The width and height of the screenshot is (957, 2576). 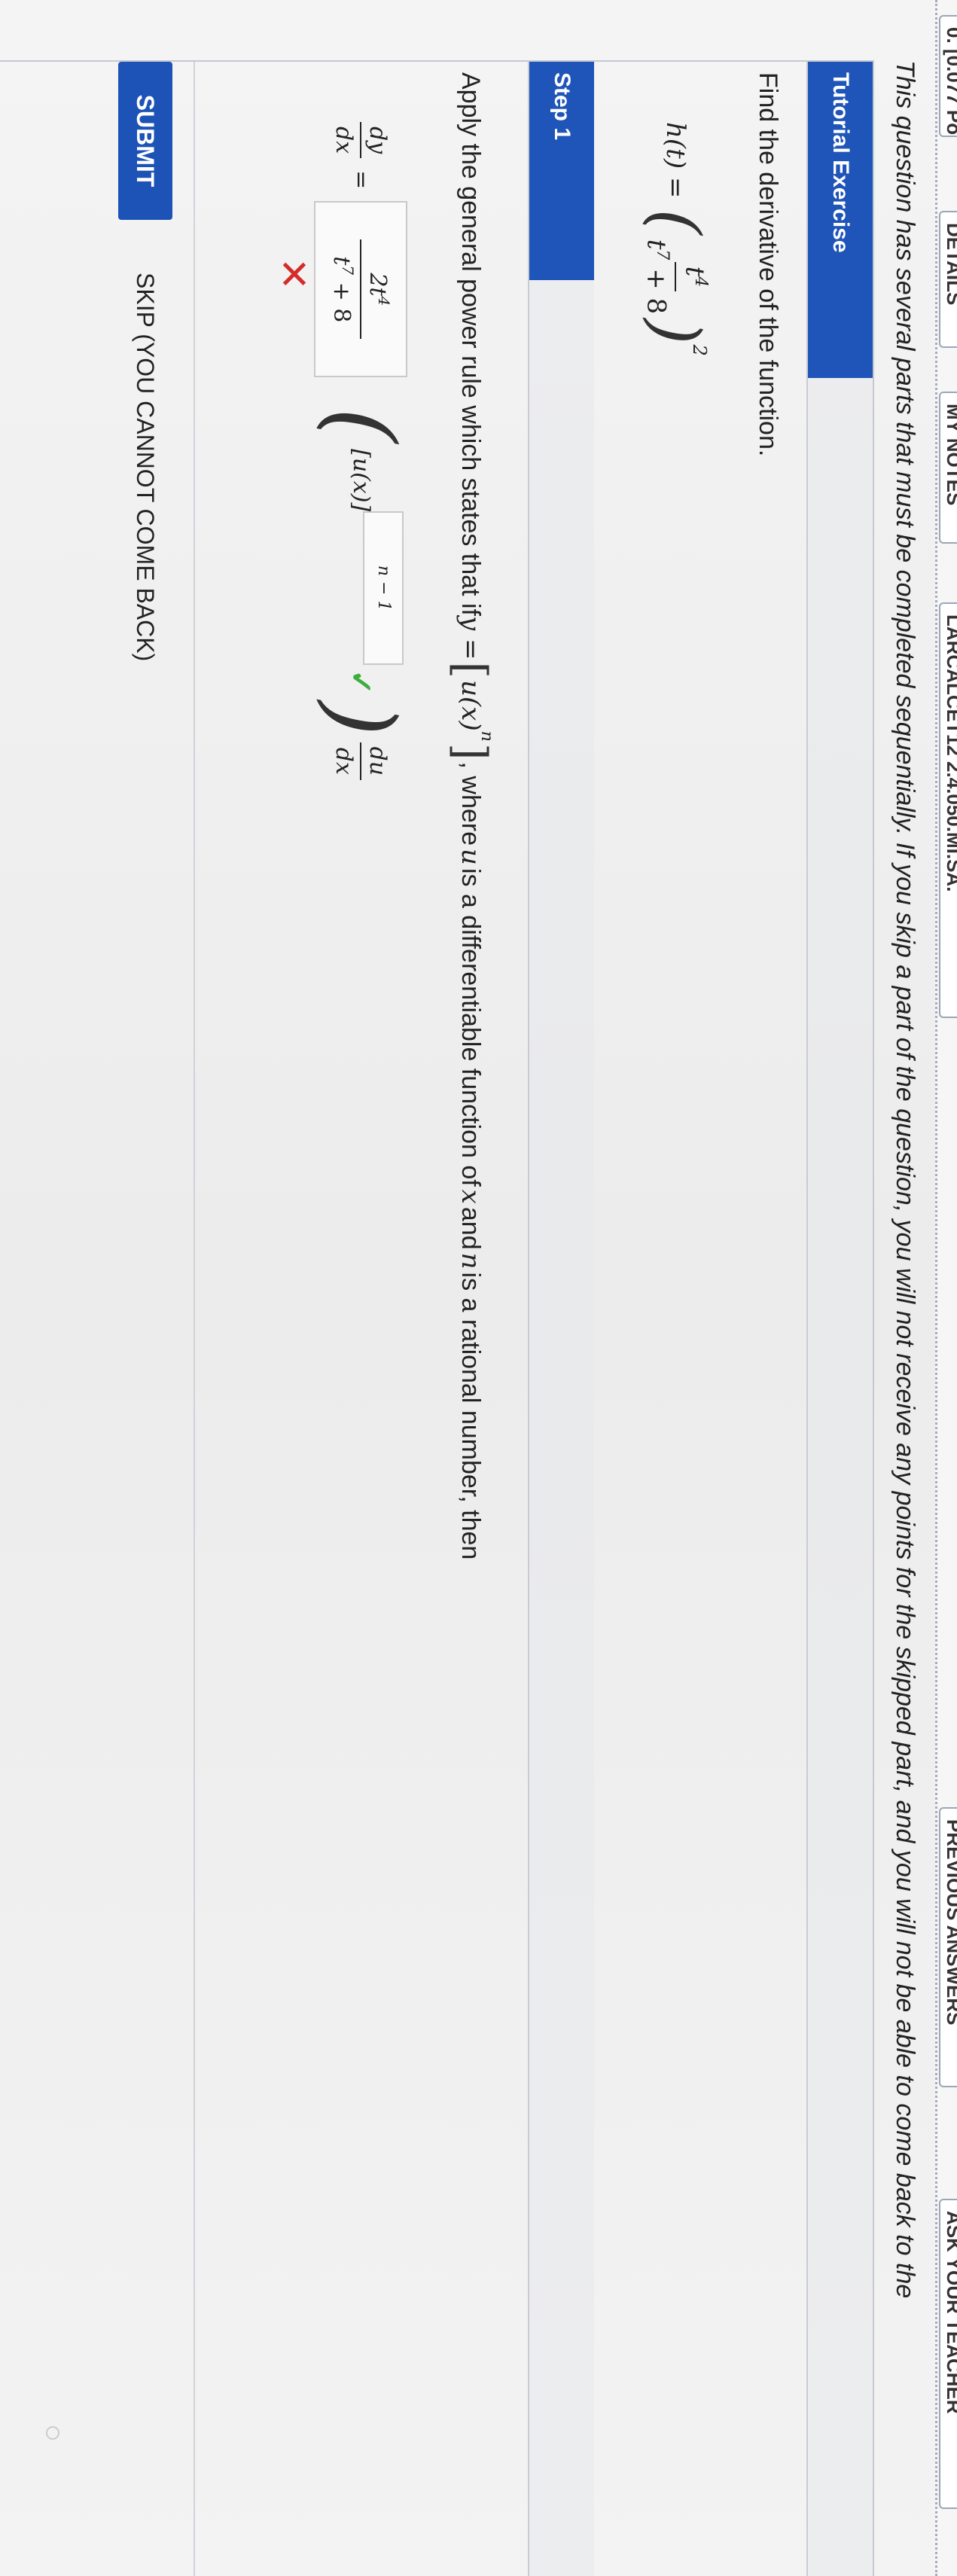 I want to click on decorative-circle, so click(x=53, y=2433).